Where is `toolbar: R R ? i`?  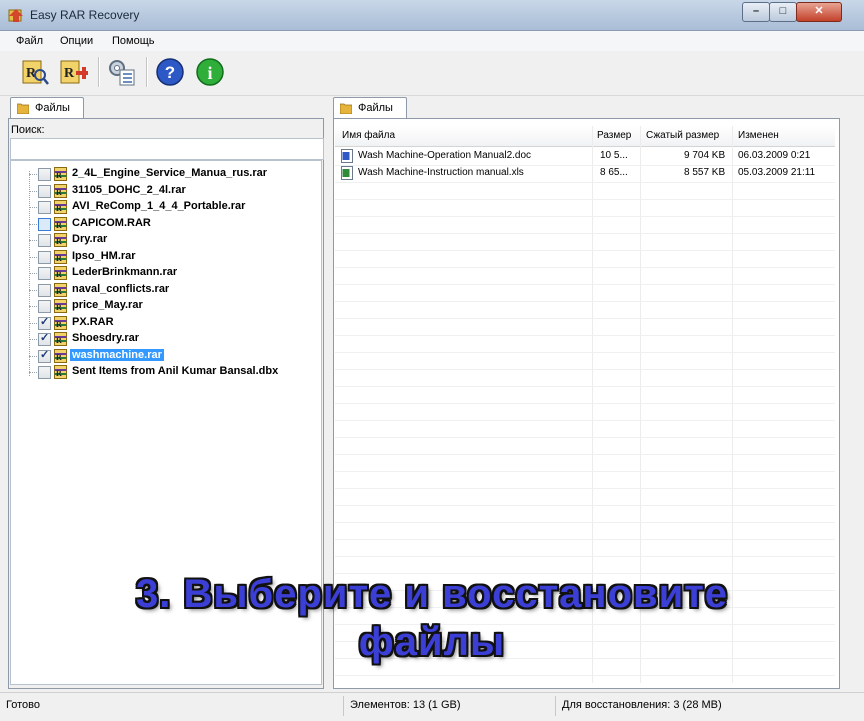 toolbar: R R ? i is located at coordinates (432, 73).